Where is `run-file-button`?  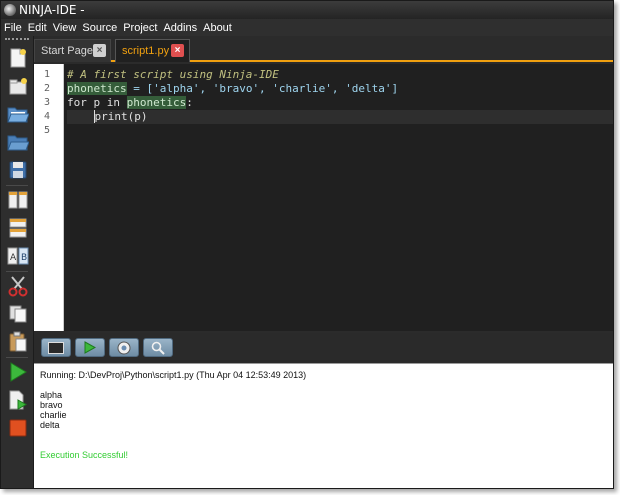 run-file-button is located at coordinates (17, 400).